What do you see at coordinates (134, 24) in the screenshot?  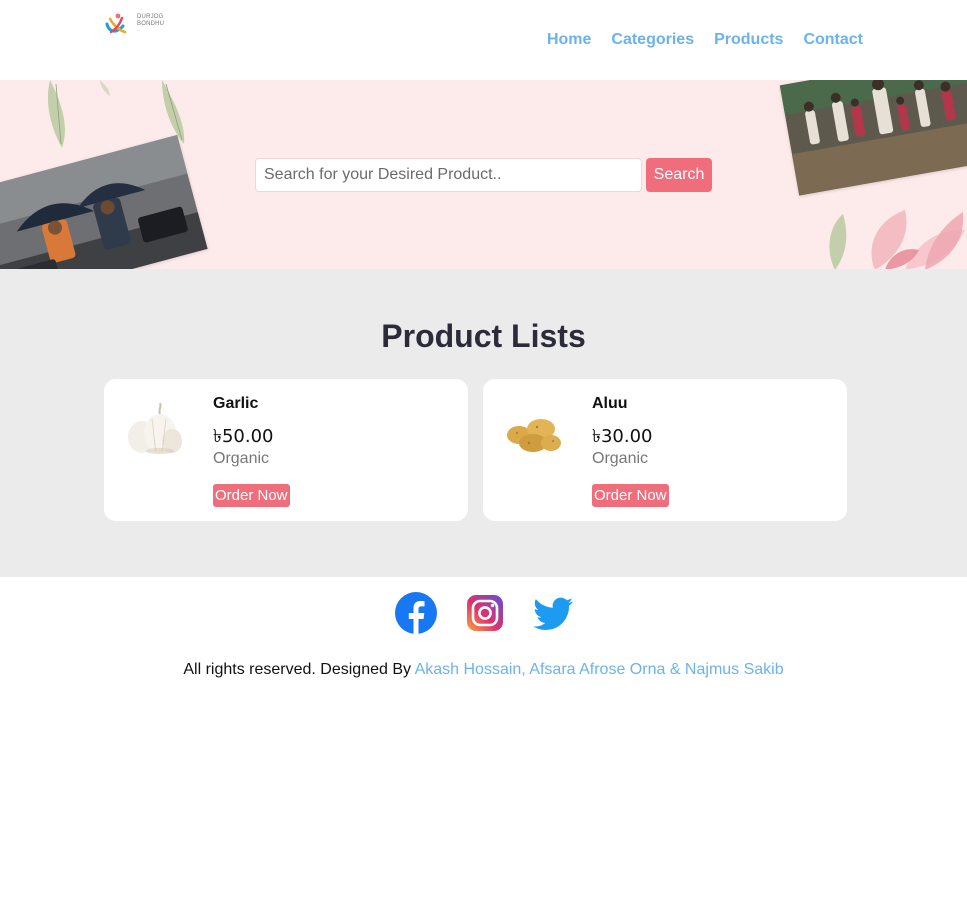 I see `site-logo: DURJOG BONDHU —` at bounding box center [134, 24].